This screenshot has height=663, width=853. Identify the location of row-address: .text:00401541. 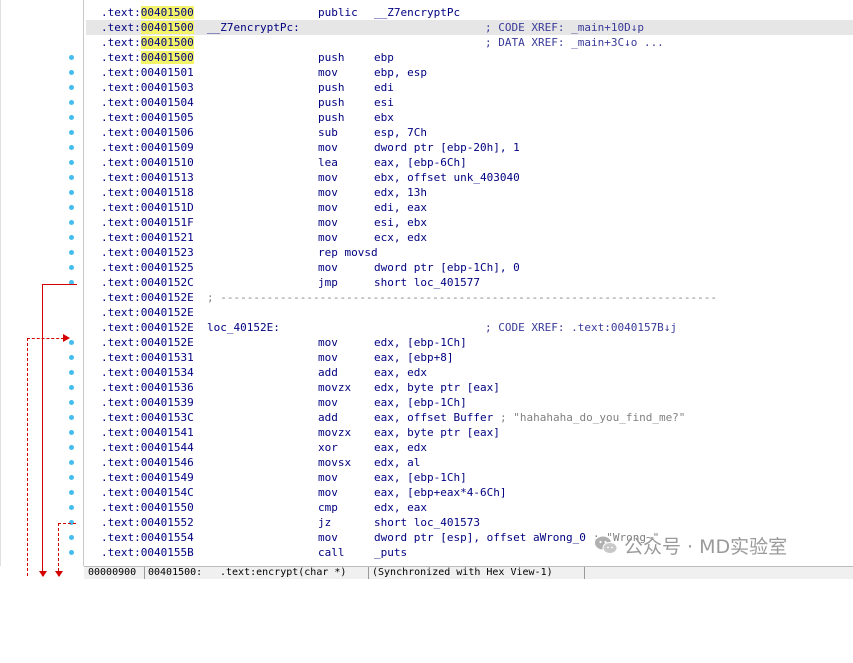
(147, 432).